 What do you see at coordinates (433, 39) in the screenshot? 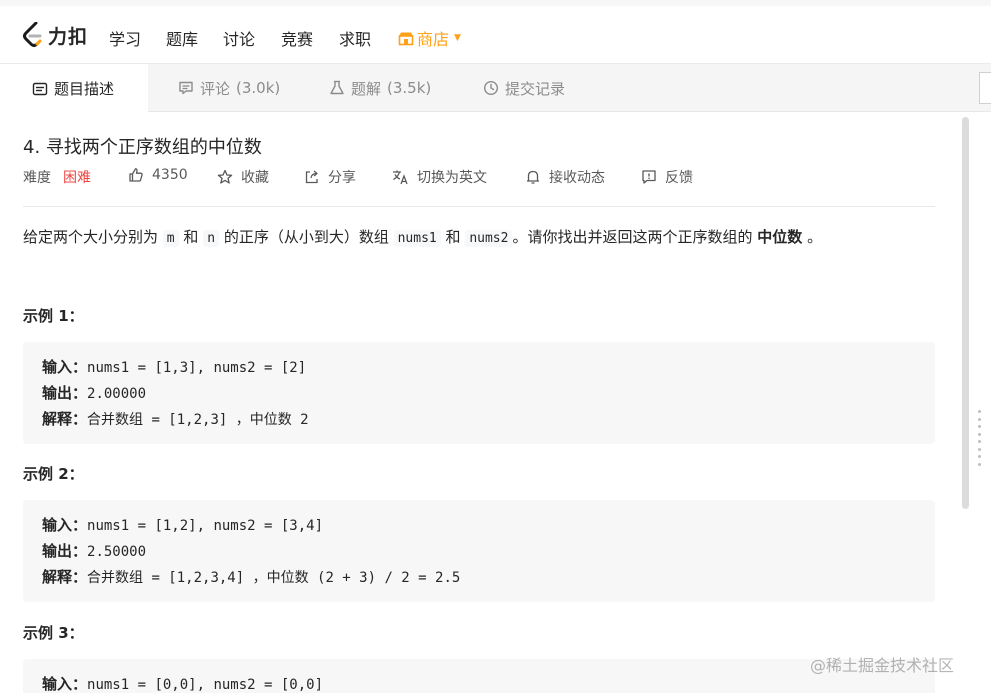
I see `nav-store-label: 商店` at bounding box center [433, 39].